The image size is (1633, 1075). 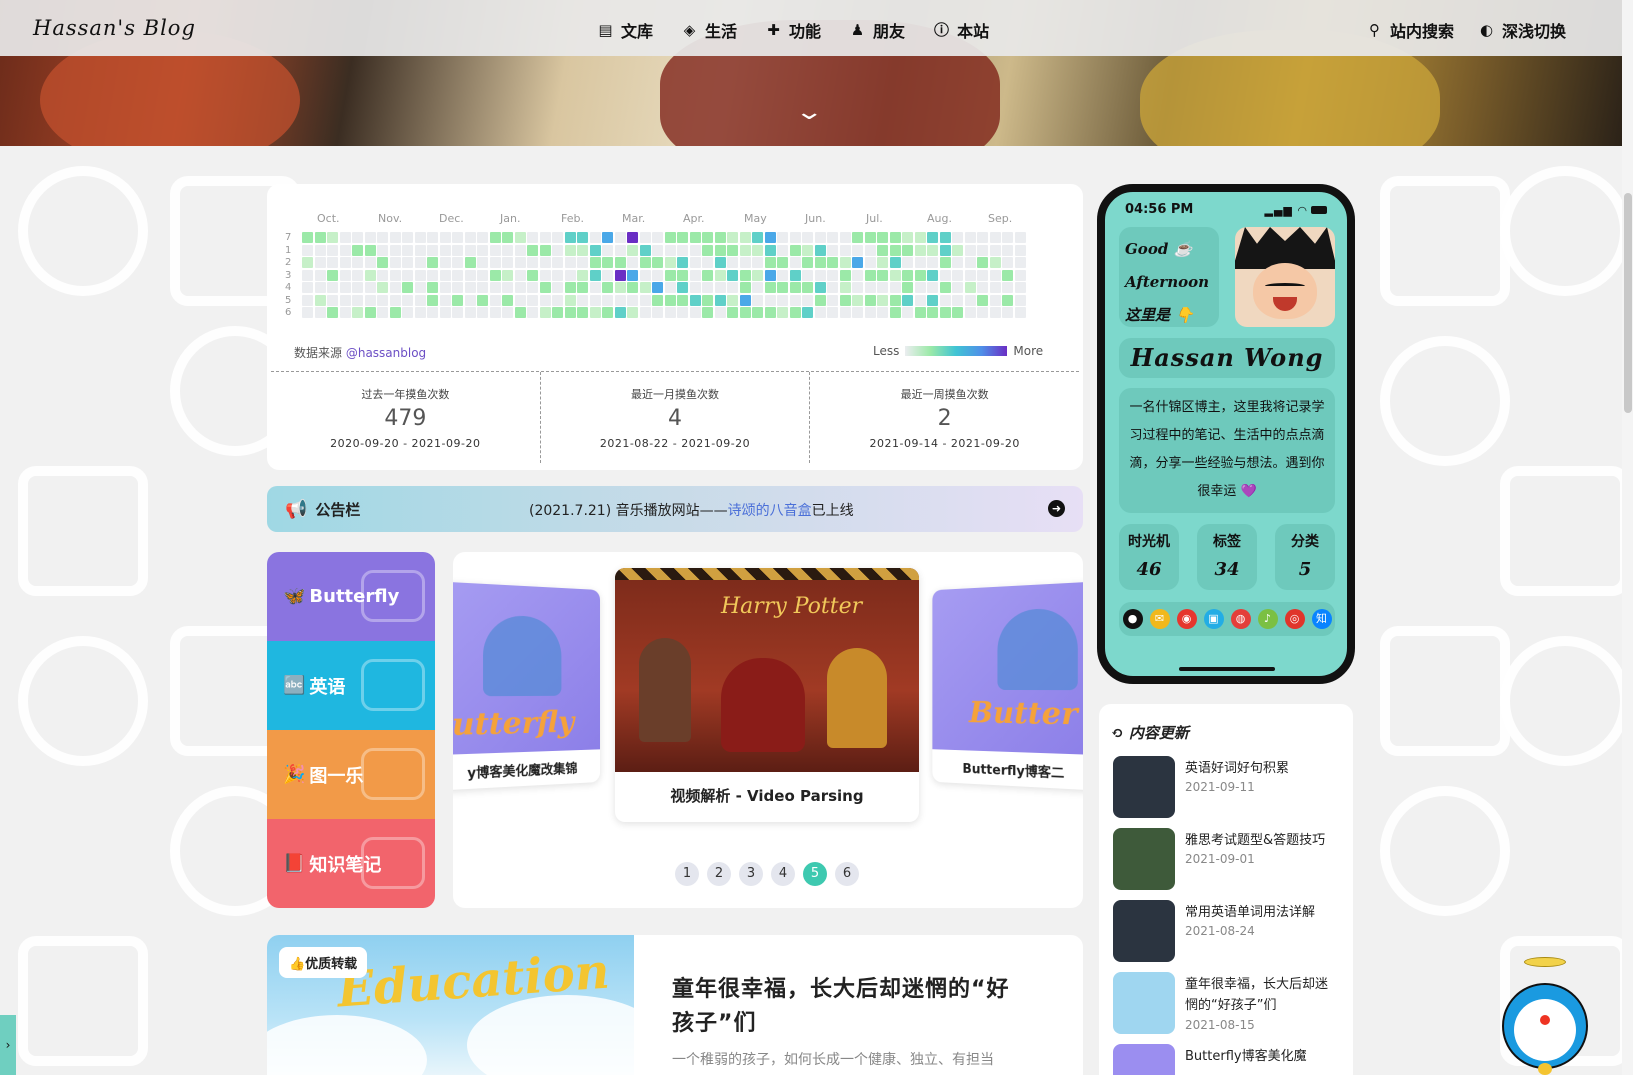 What do you see at coordinates (1227, 557) in the screenshot?
I see `stat-tags: 标签 34` at bounding box center [1227, 557].